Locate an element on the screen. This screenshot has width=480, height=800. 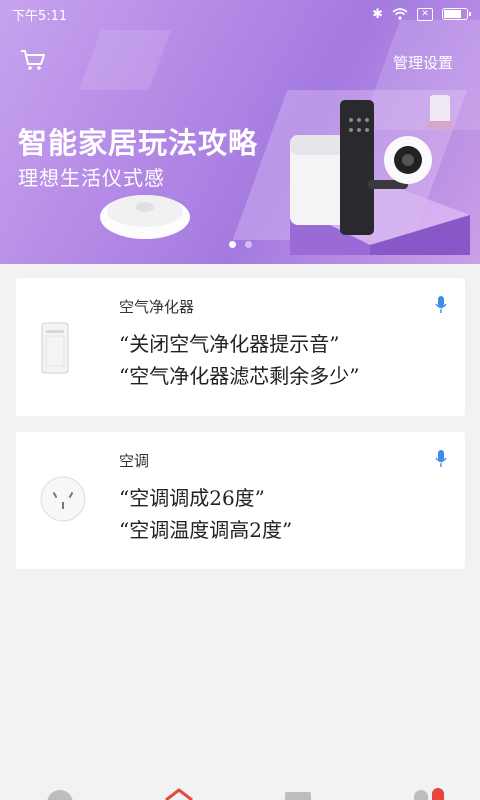
nav-notification-dot is located at coordinates (438, 794).